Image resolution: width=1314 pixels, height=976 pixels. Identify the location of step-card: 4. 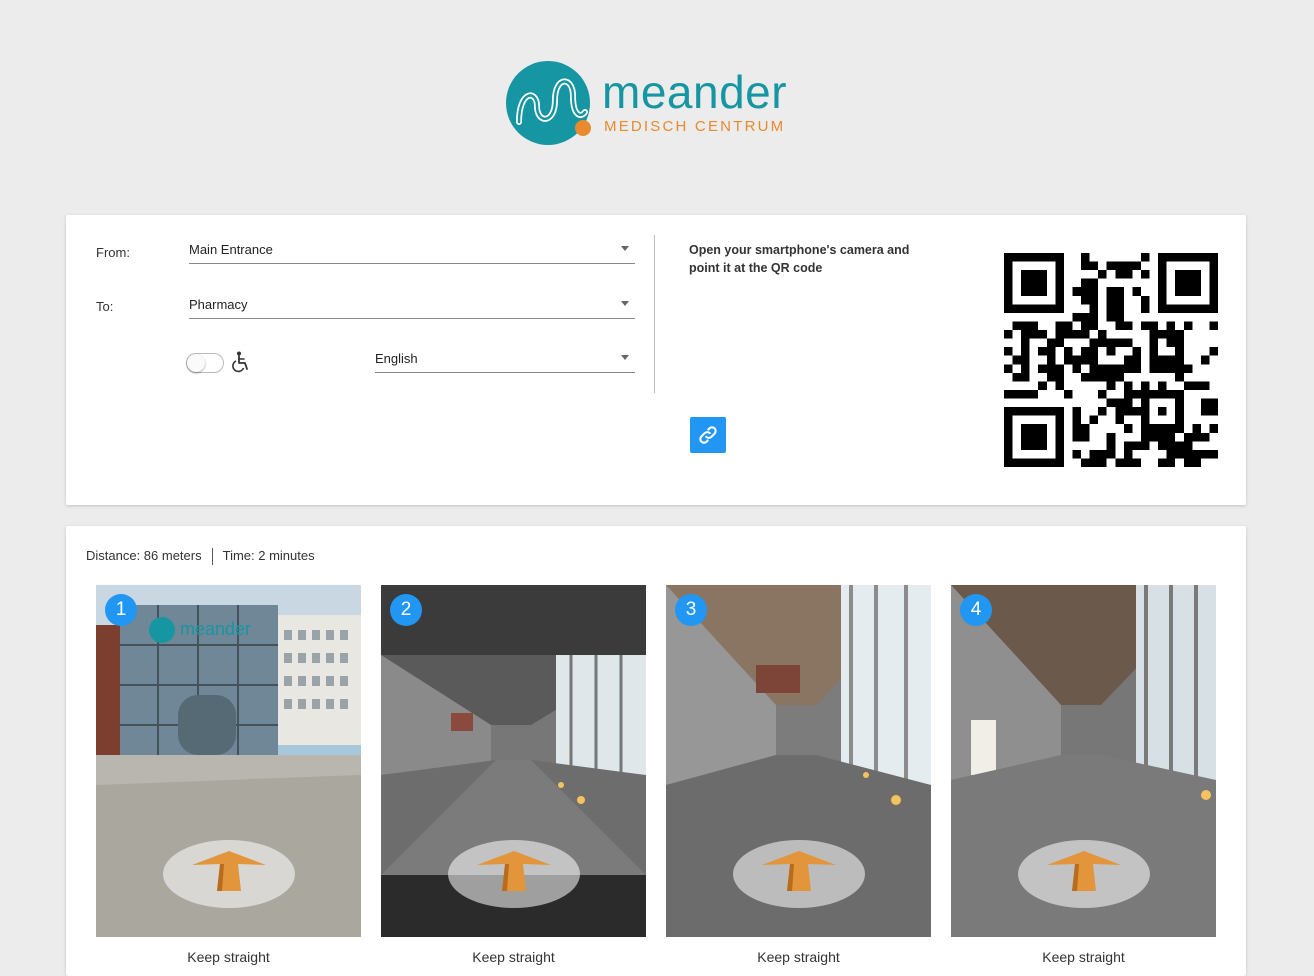
(1083, 761).